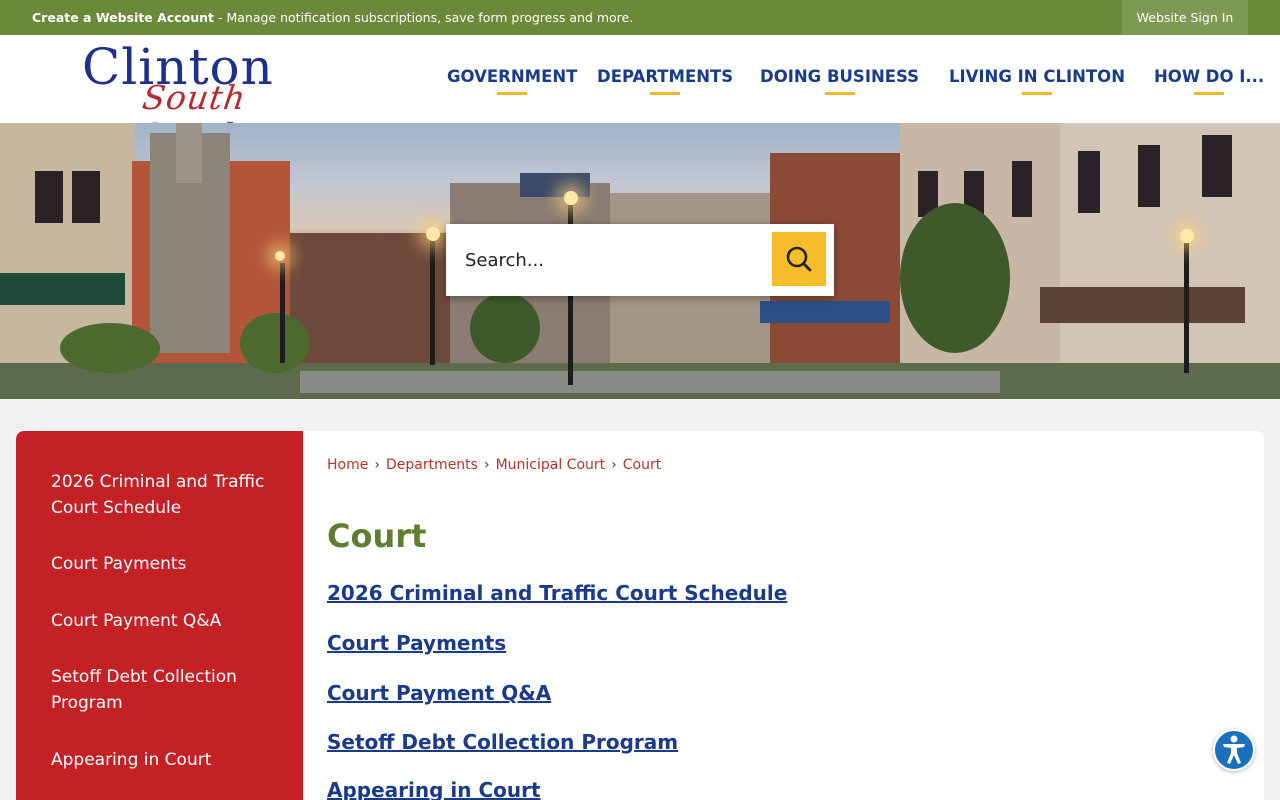 Image resolution: width=1280 pixels, height=800 pixels. What do you see at coordinates (434, 789) in the screenshot?
I see `link-appearing-in-court: Appearing in Court` at bounding box center [434, 789].